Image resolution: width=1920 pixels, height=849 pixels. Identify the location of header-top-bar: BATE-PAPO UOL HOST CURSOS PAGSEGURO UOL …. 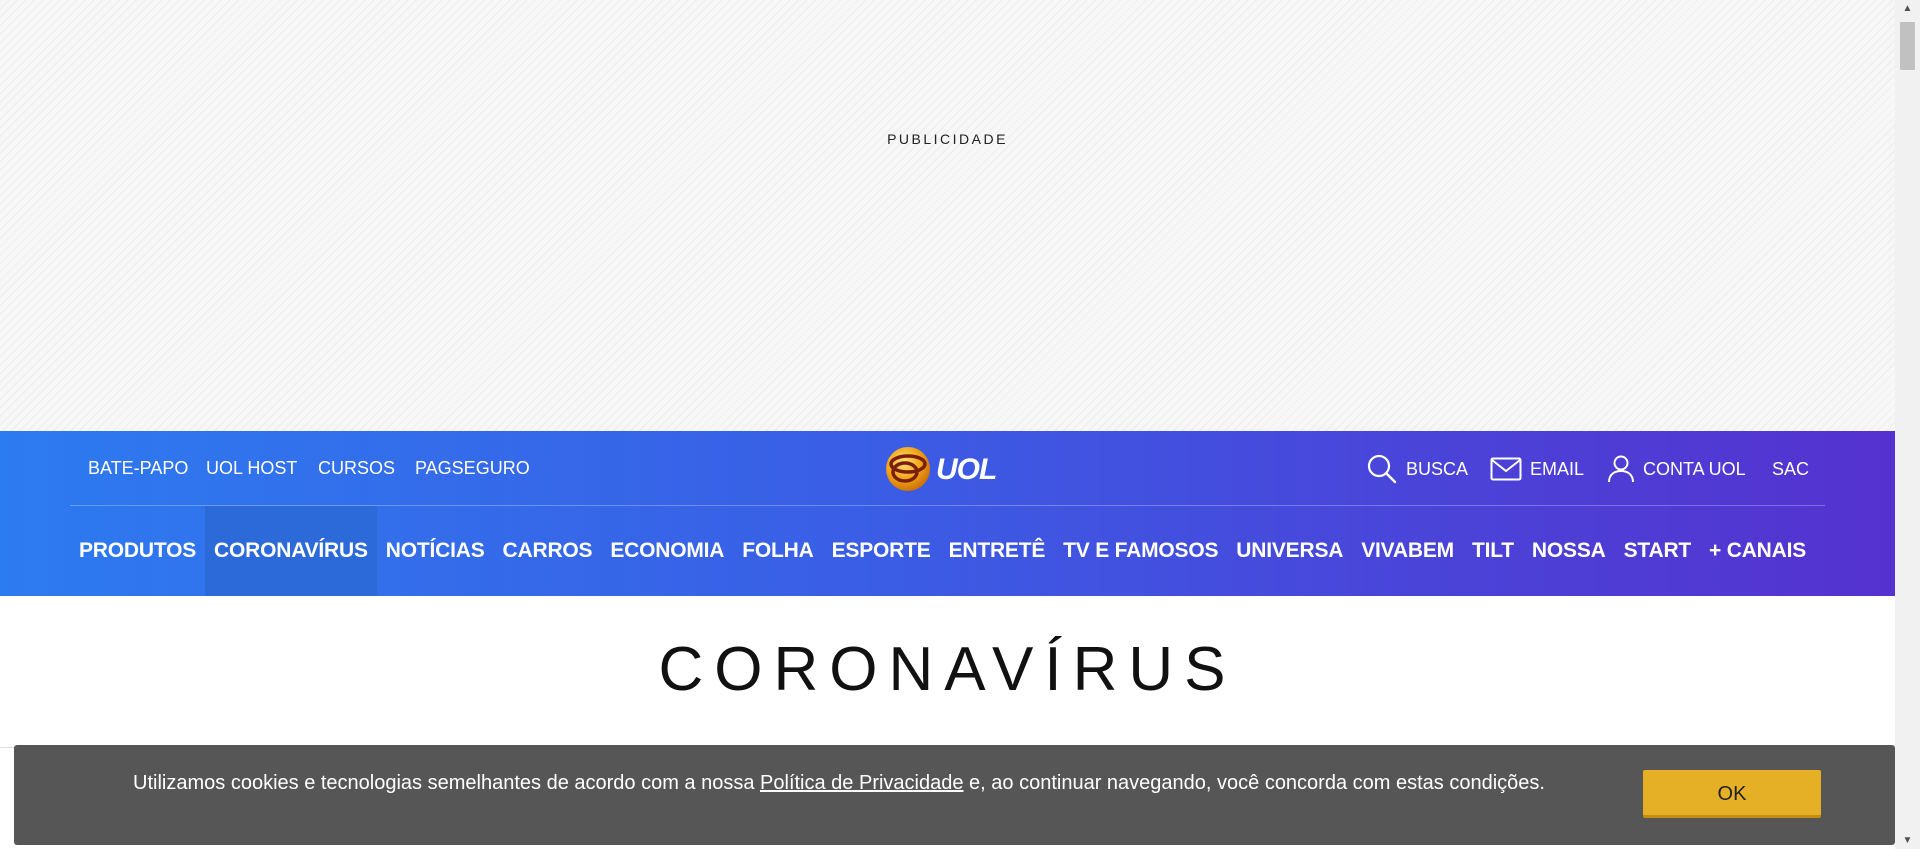
(947, 468).